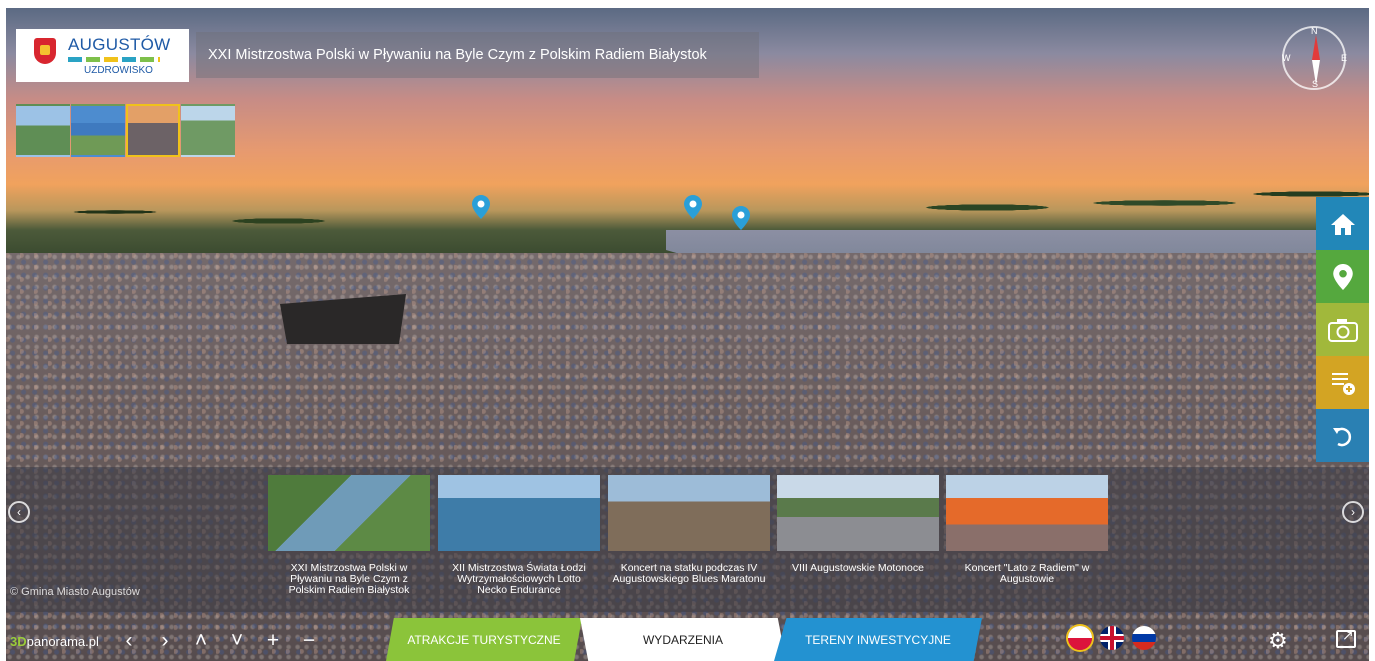  I want to click on pan-up-button: ˄, so click(201, 641).